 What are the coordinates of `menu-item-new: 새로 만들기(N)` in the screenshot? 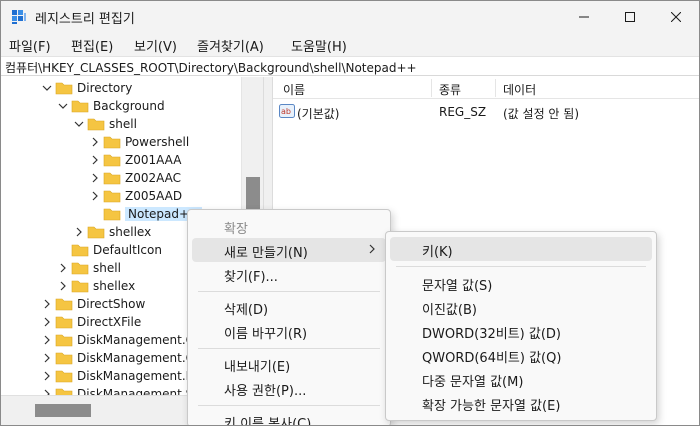 It's located at (289, 250).